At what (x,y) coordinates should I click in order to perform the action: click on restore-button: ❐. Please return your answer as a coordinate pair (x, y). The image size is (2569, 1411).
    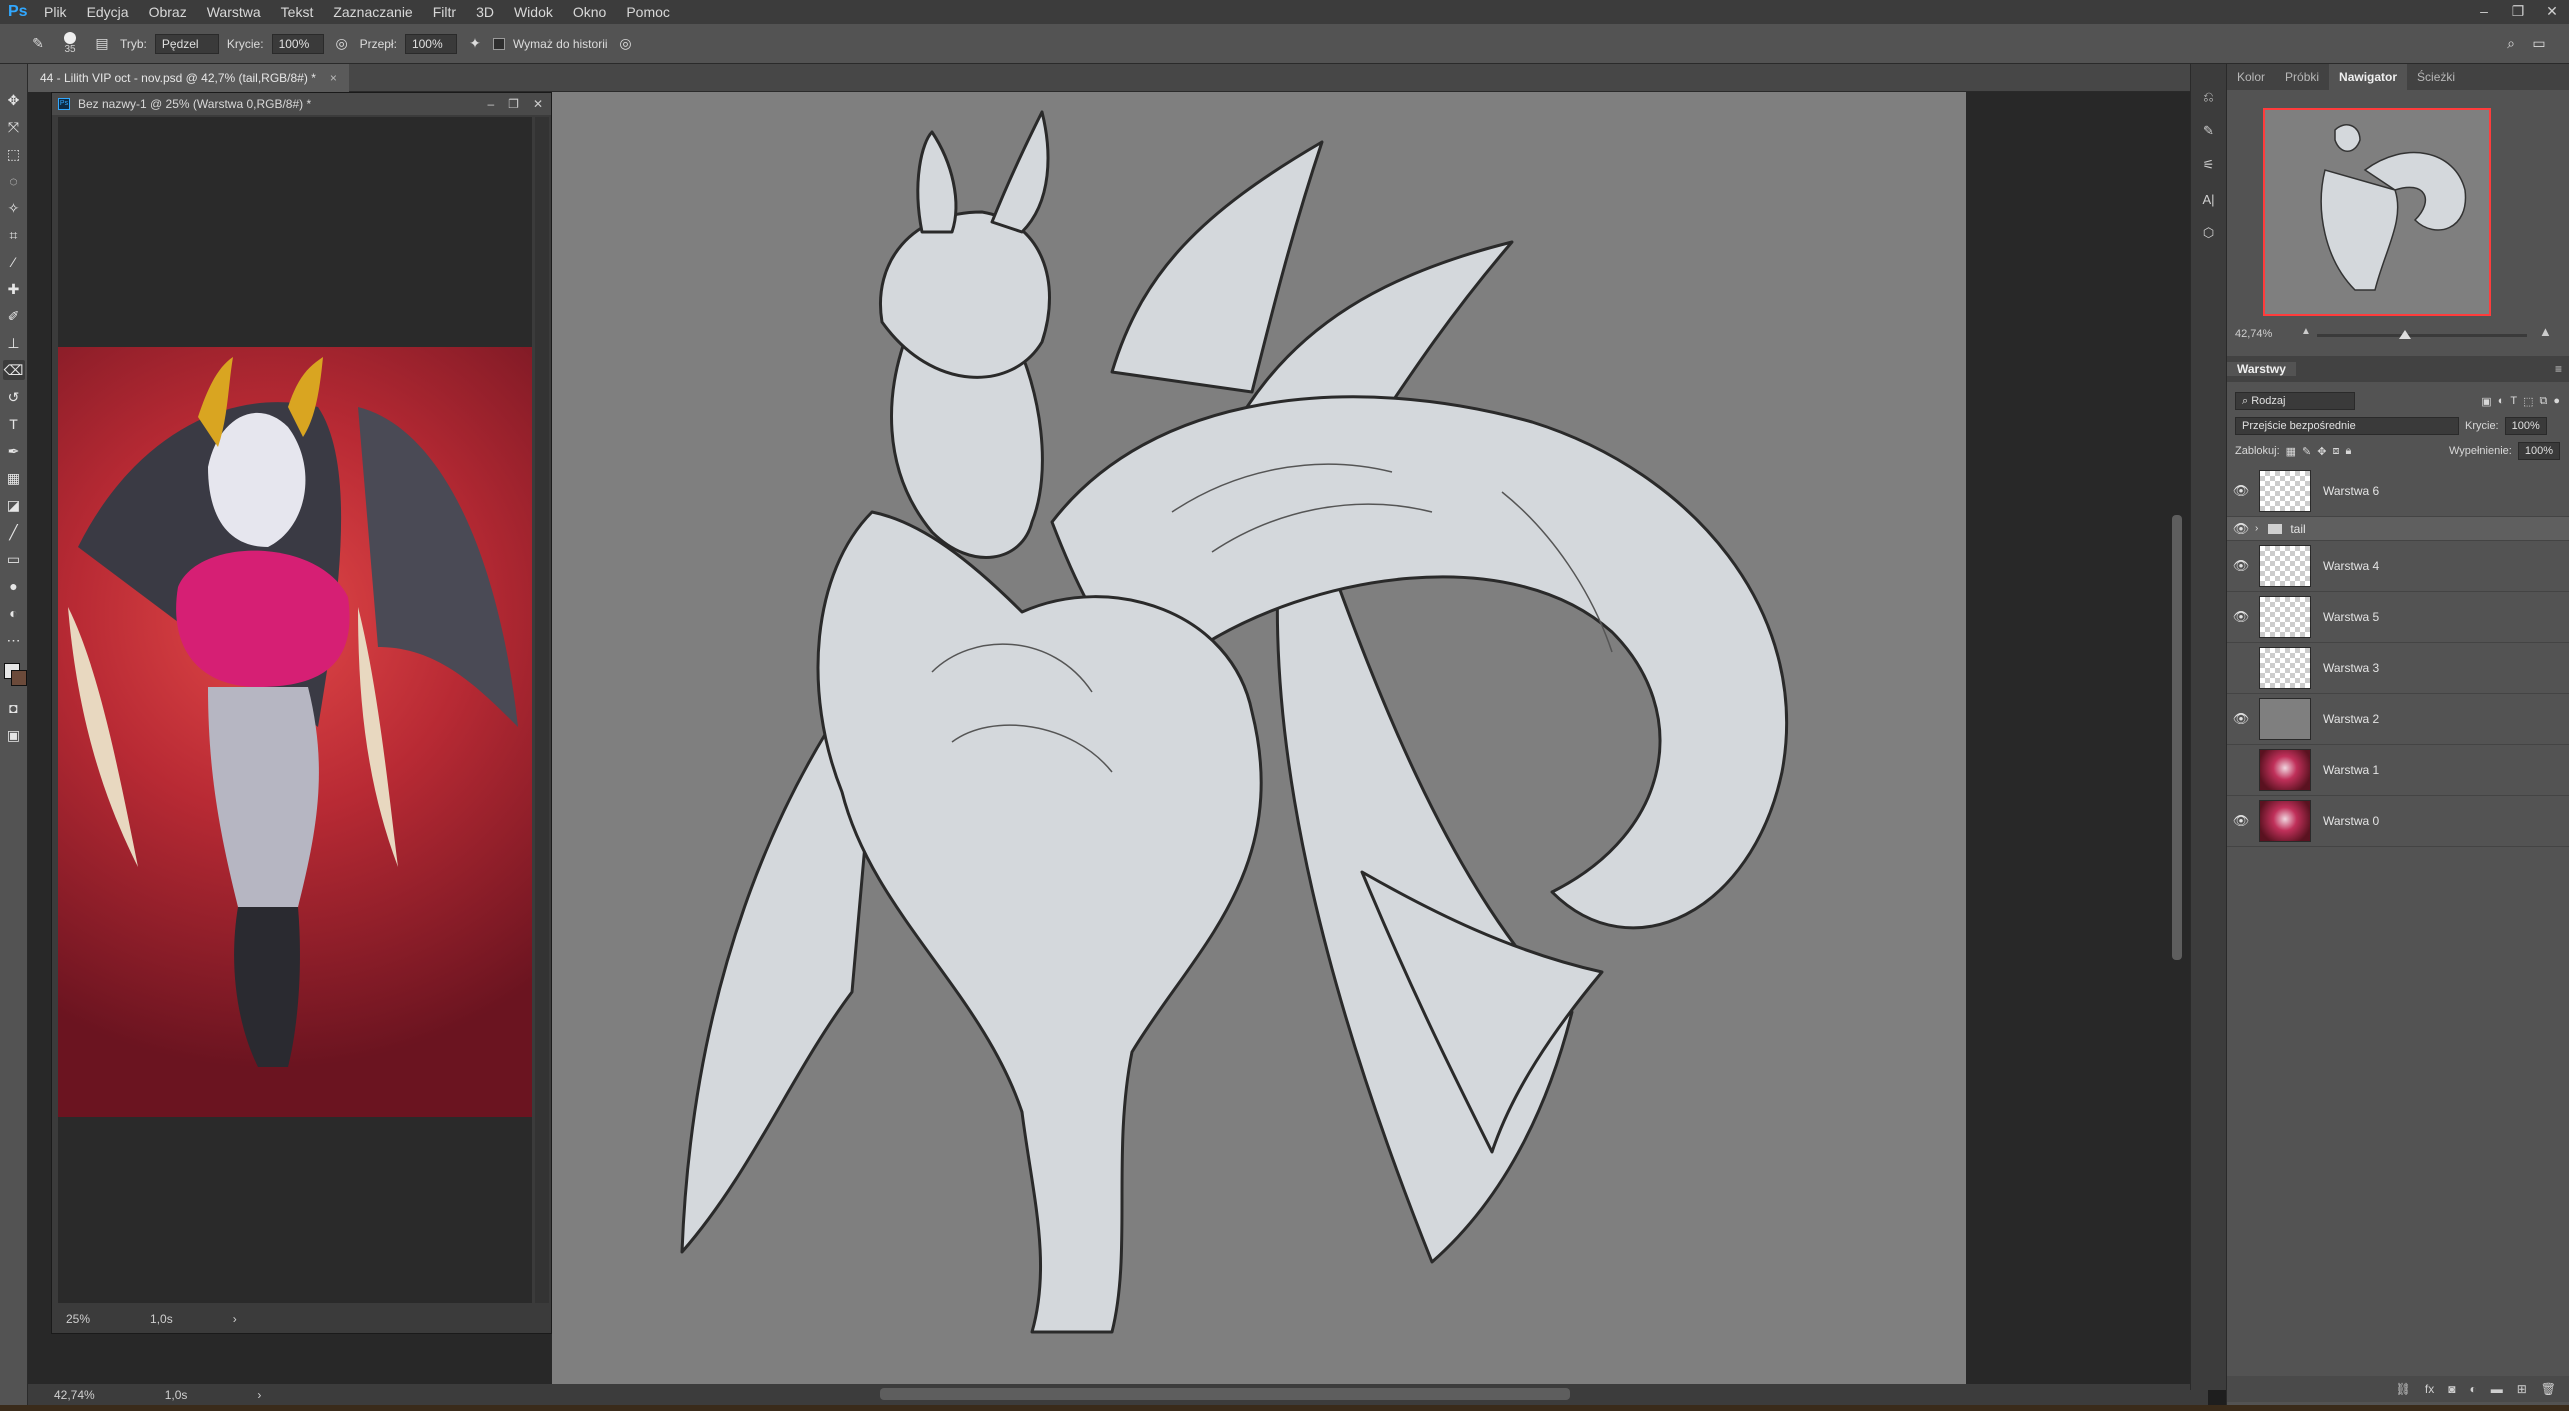
    Looking at the image, I should click on (2518, 11).